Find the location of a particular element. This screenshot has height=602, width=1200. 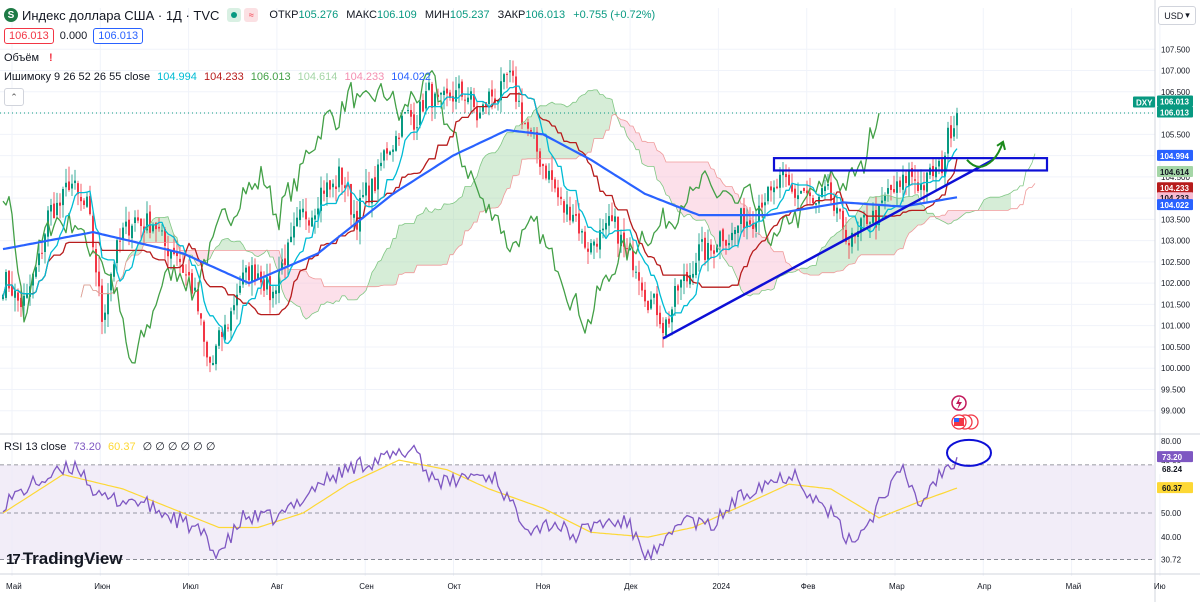

buy-price: 106.013 is located at coordinates (118, 36).